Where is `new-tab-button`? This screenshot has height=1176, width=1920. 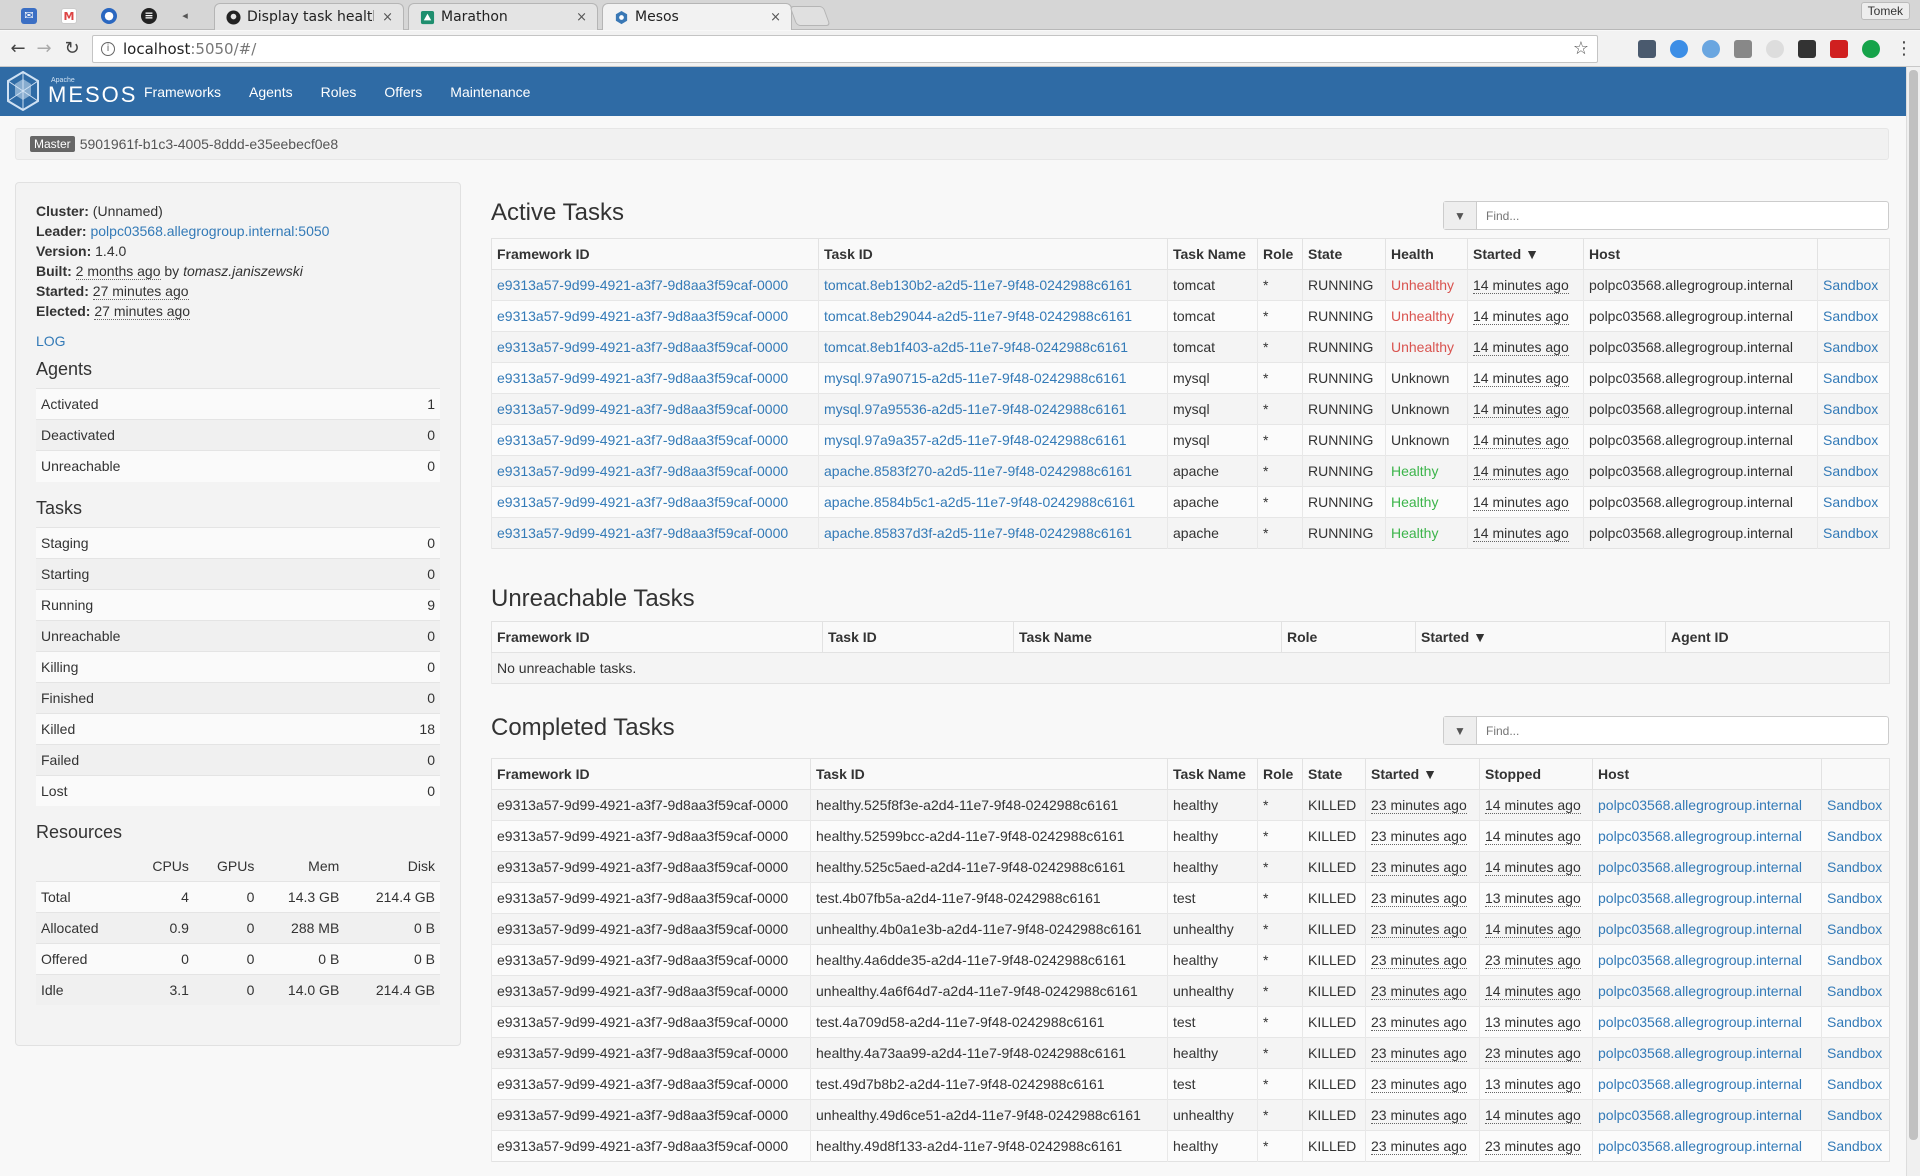 new-tab-button is located at coordinates (810, 16).